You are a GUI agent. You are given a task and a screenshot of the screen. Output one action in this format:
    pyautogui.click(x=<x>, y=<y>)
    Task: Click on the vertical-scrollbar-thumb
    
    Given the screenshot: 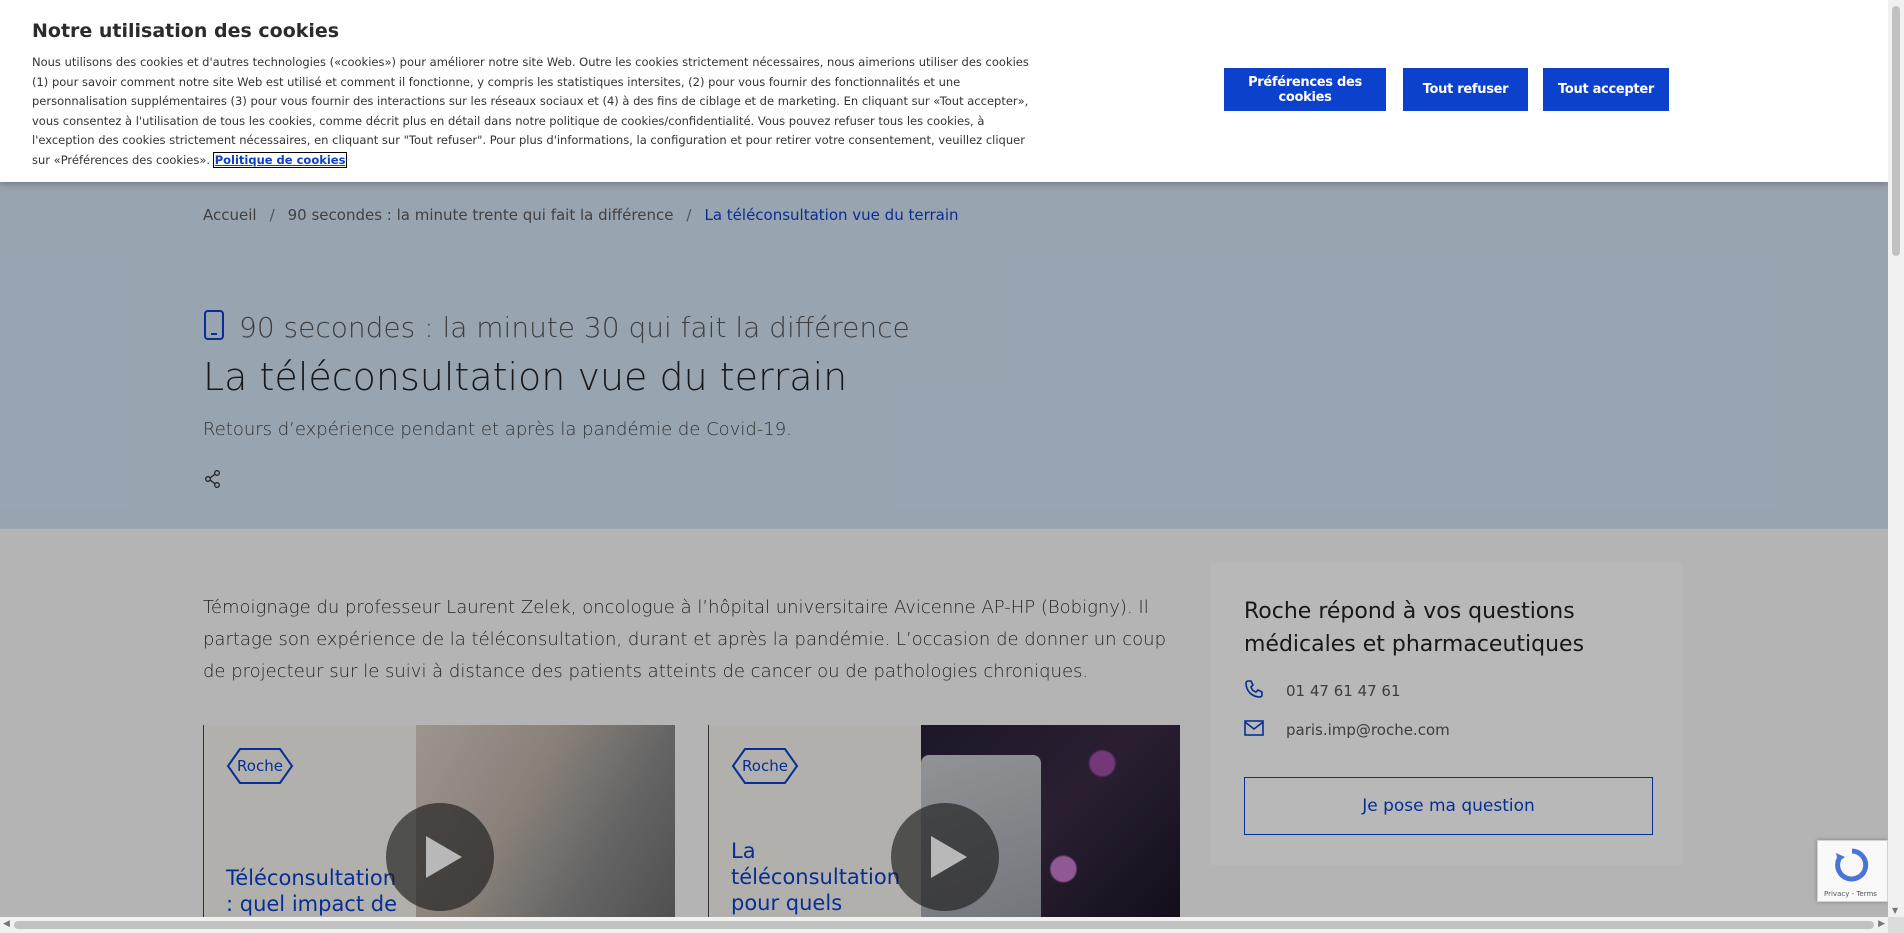 What is the action you would take?
    pyautogui.click(x=1896, y=131)
    